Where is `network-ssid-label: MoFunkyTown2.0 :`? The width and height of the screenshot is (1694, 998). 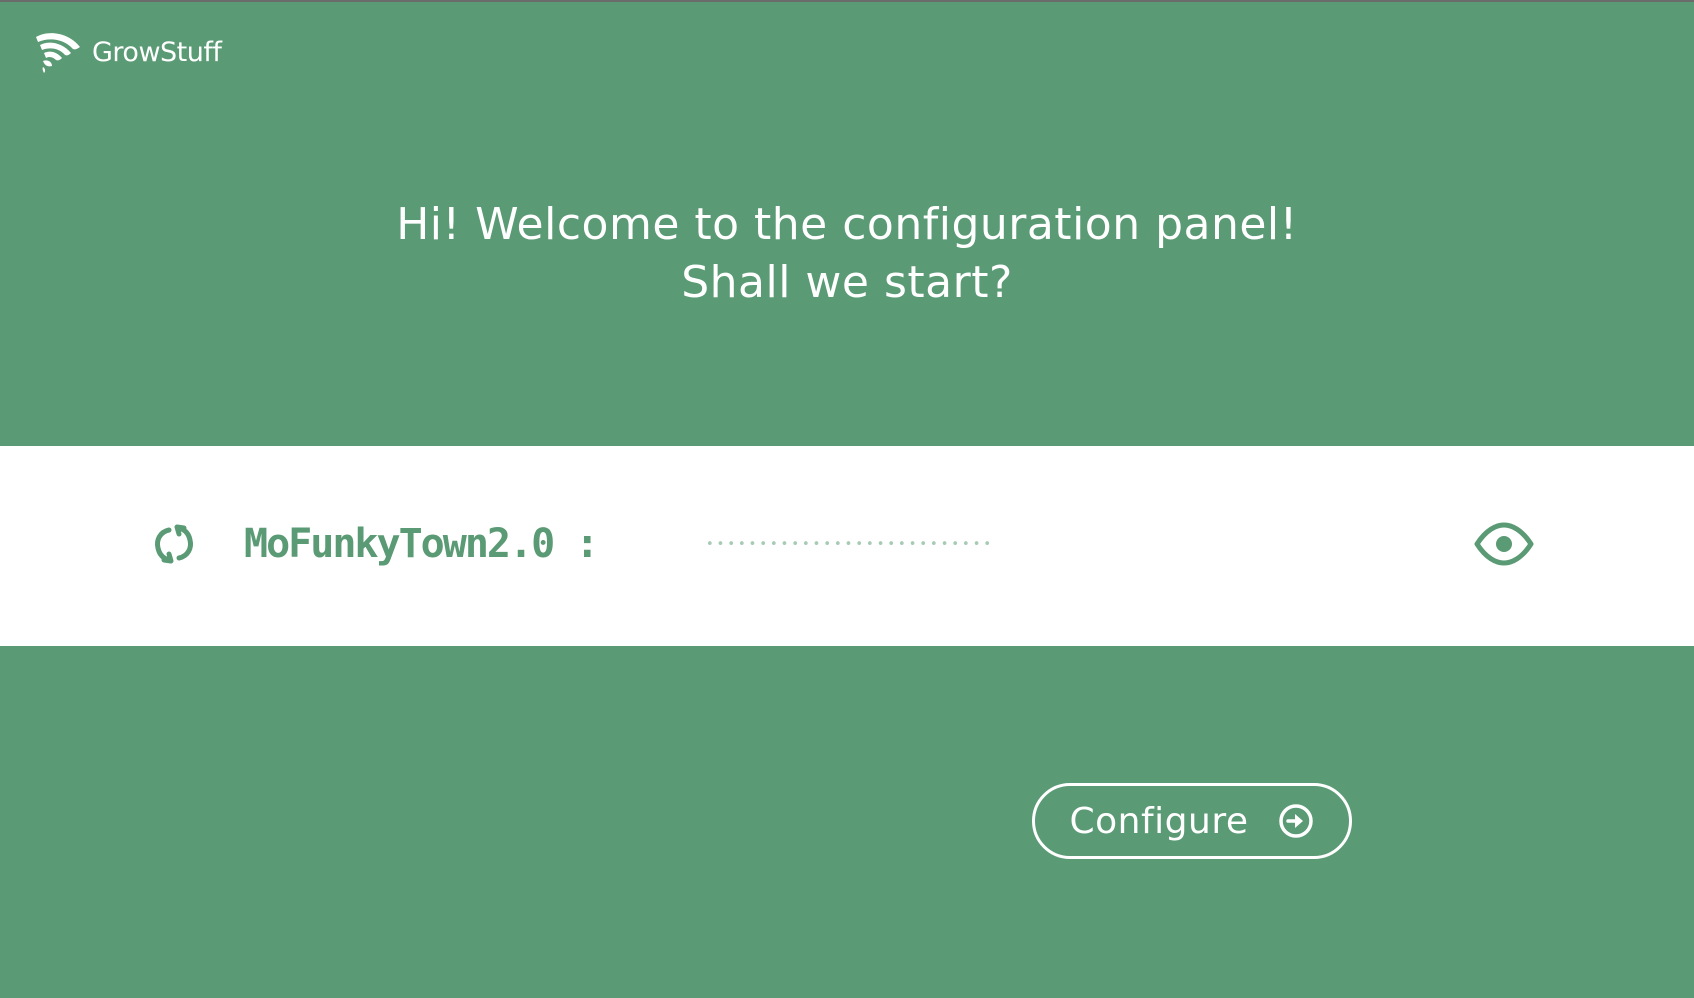
network-ssid-label: MoFunkyTown2.0 : is located at coordinates (421, 544).